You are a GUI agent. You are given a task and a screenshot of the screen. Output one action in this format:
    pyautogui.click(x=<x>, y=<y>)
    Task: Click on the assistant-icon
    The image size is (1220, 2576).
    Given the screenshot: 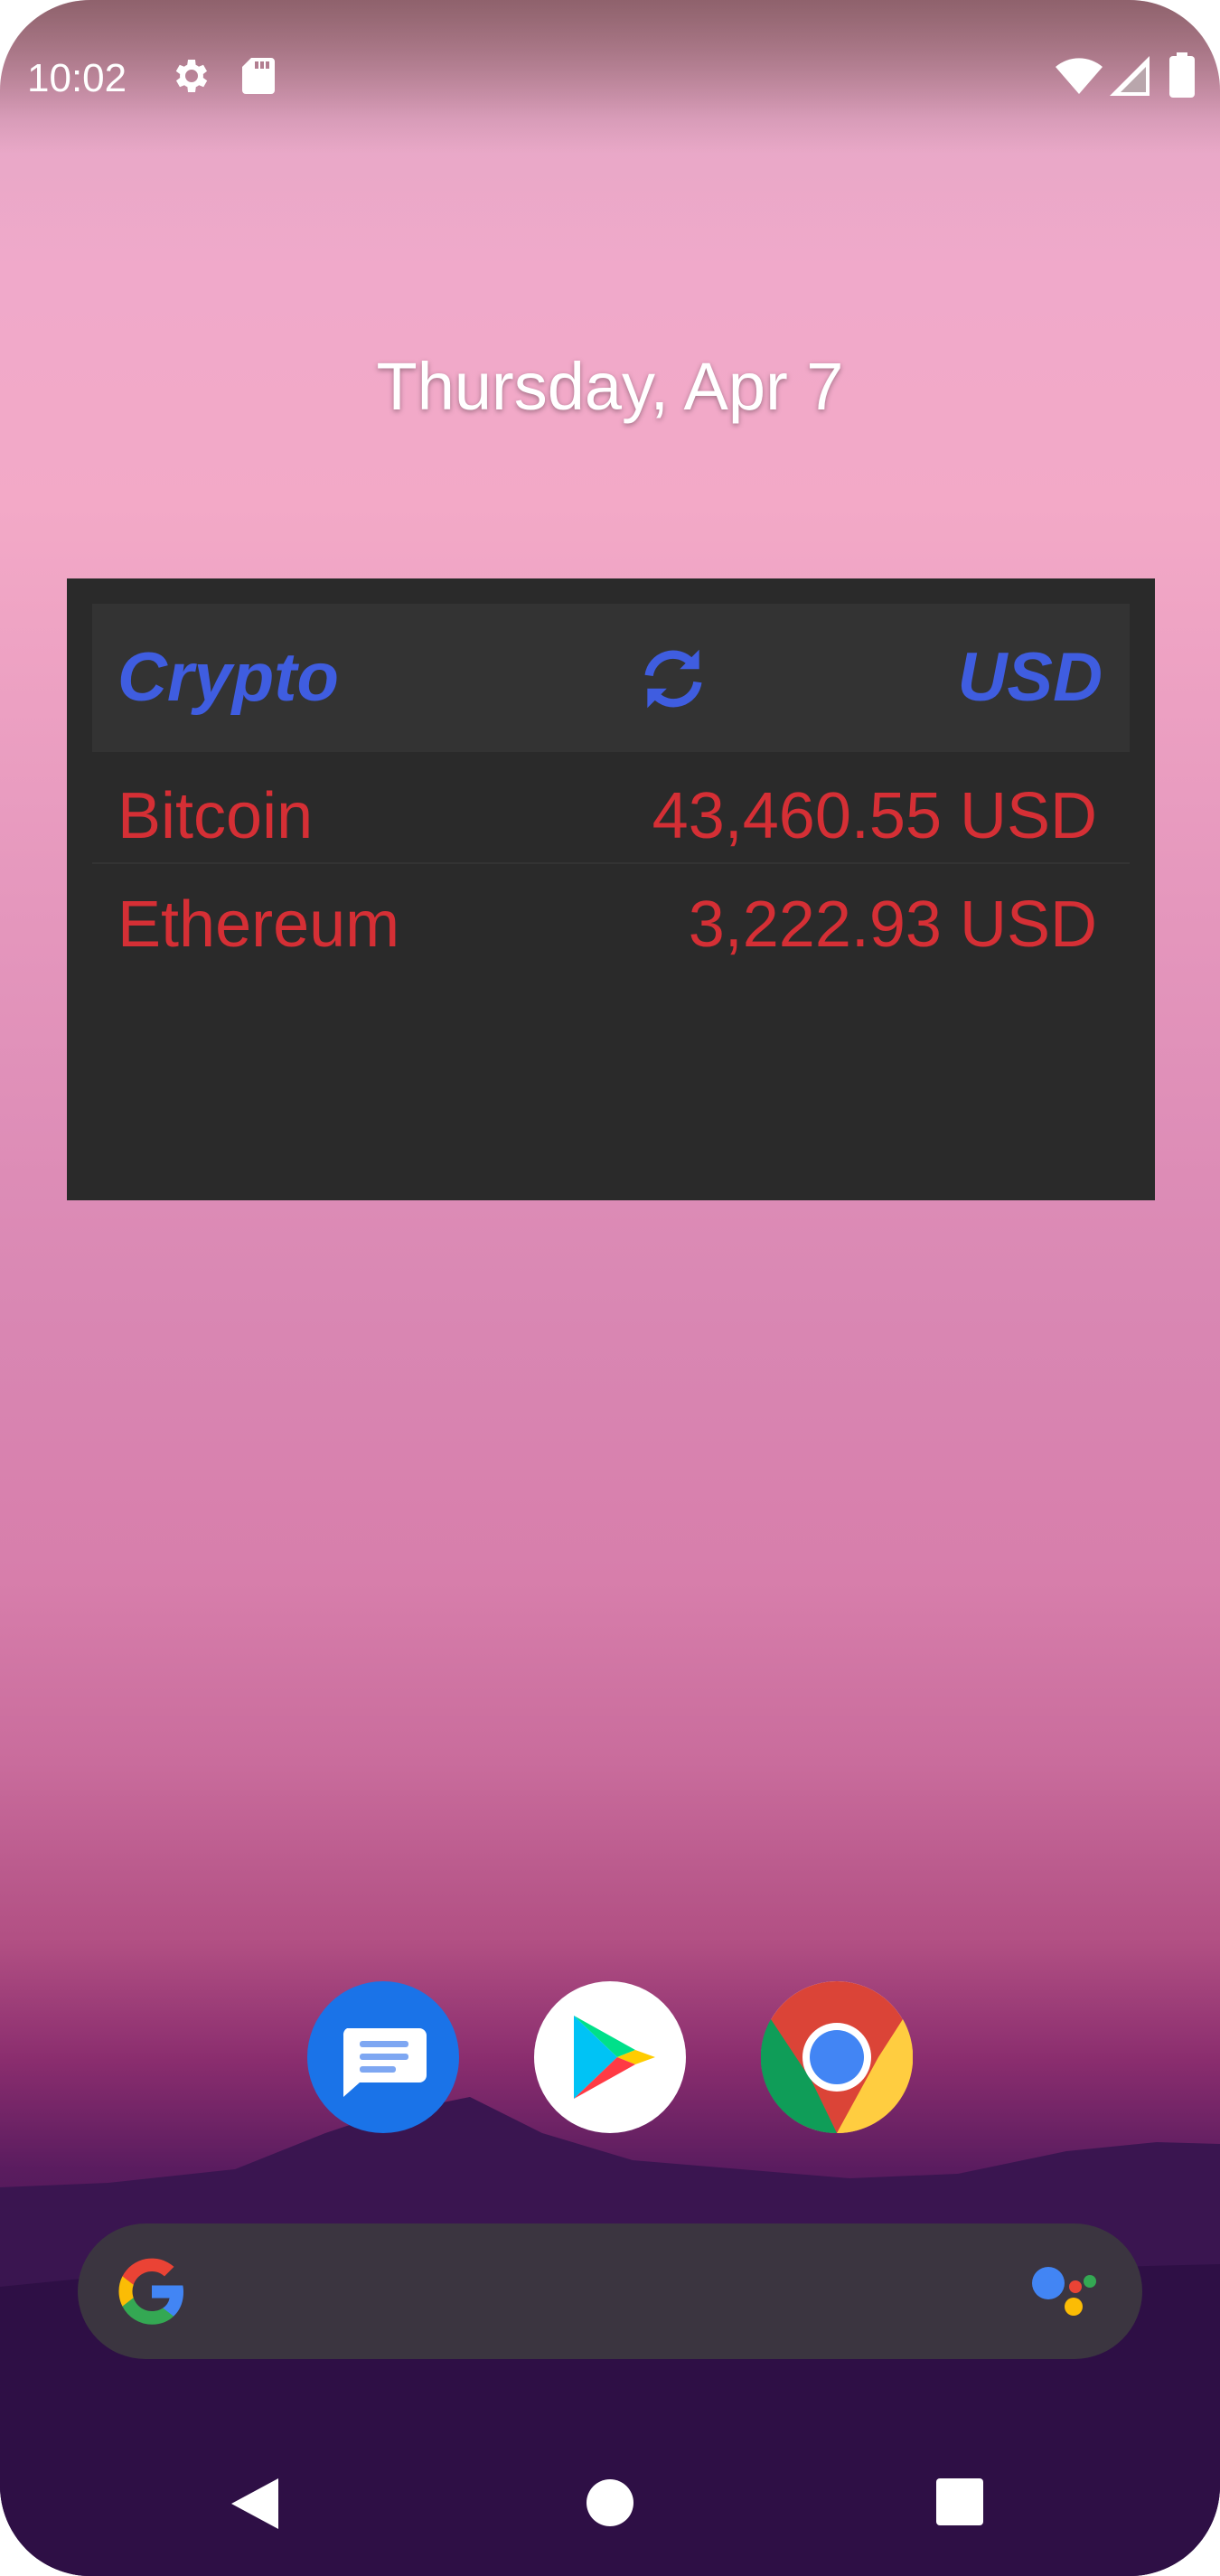 What is the action you would take?
    pyautogui.click(x=1064, y=2293)
    